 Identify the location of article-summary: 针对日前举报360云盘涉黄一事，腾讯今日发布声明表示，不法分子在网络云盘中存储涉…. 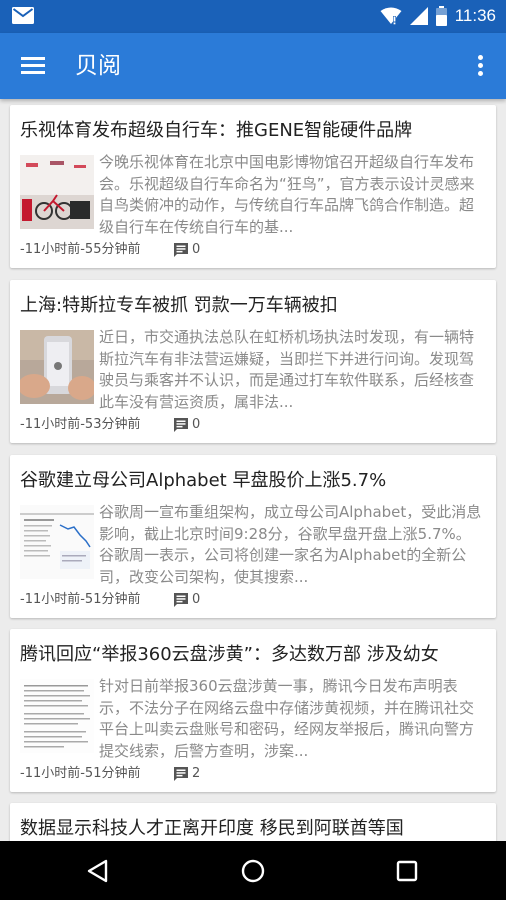
(287, 718).